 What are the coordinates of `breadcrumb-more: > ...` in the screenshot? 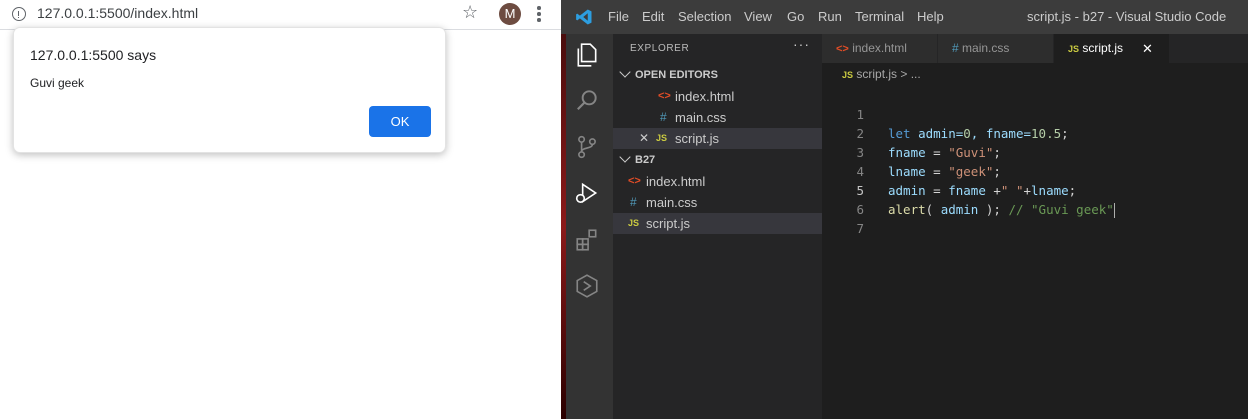 It's located at (910, 74).